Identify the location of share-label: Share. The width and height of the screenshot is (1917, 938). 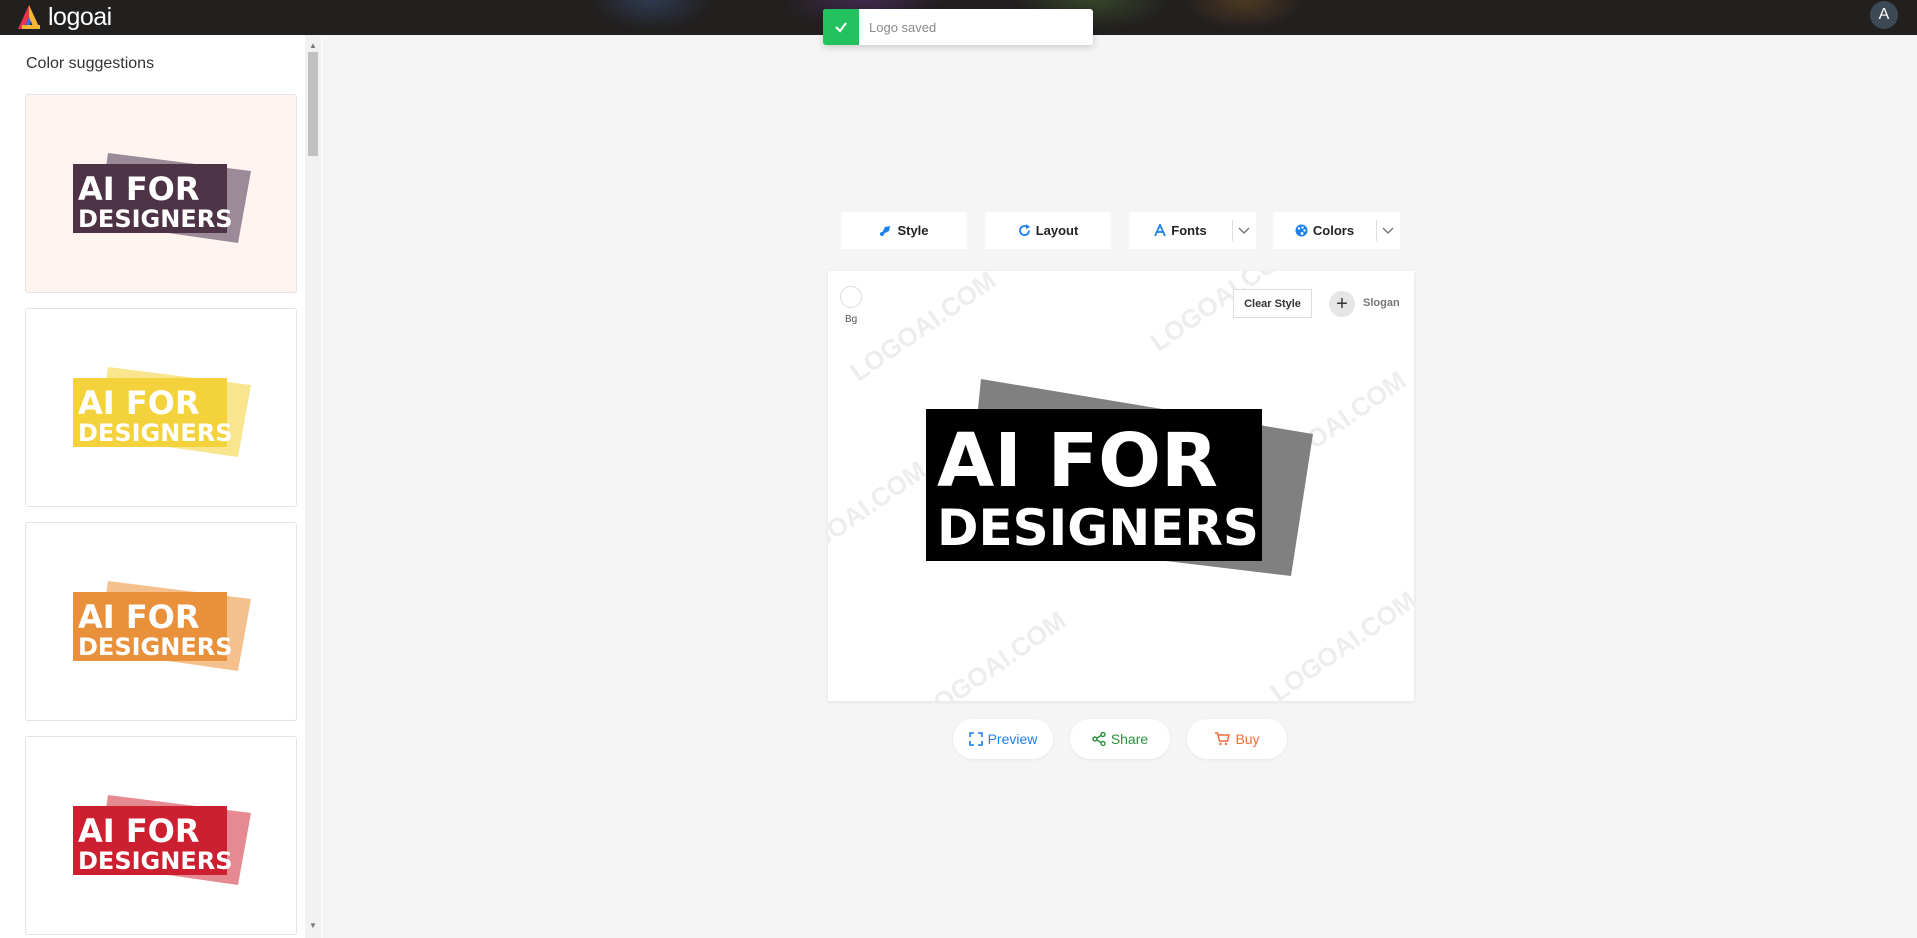
(1129, 739).